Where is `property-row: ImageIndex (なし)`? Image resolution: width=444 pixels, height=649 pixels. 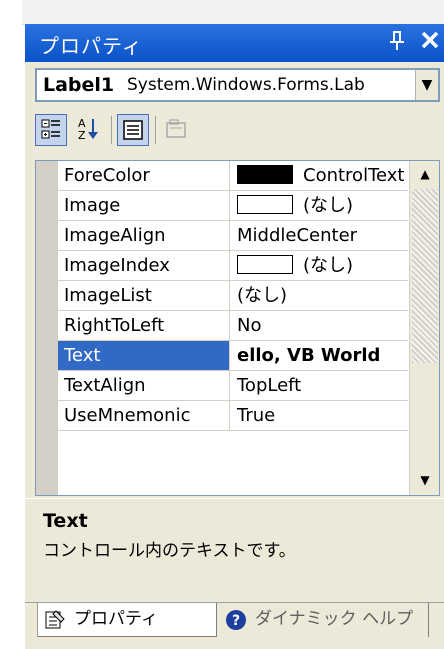
property-row: ImageIndex (なし) is located at coordinates (233, 266).